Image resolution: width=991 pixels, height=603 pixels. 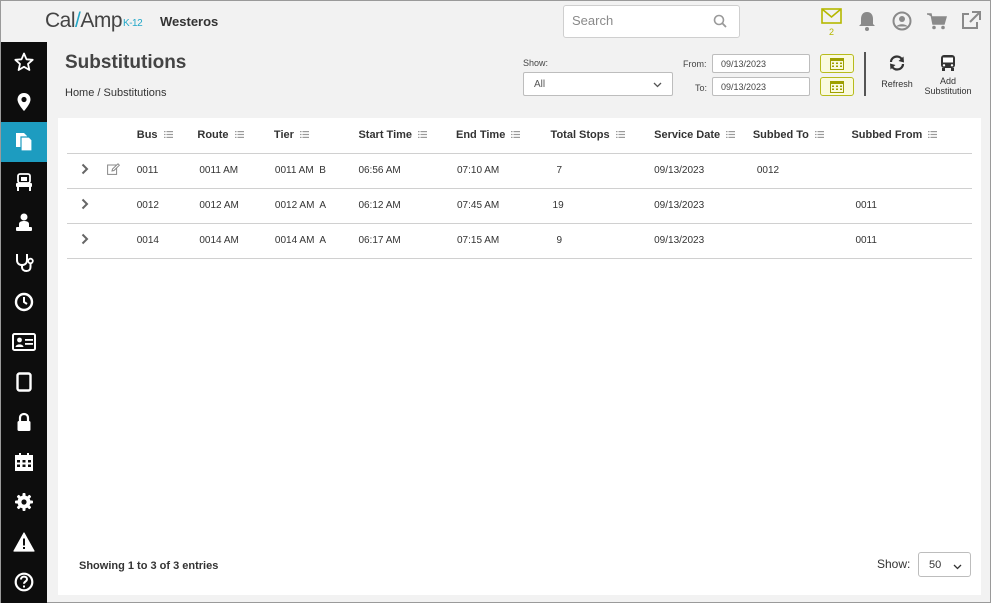 What do you see at coordinates (316, 136) in the screenshot?
I see `header-tier: Tier` at bounding box center [316, 136].